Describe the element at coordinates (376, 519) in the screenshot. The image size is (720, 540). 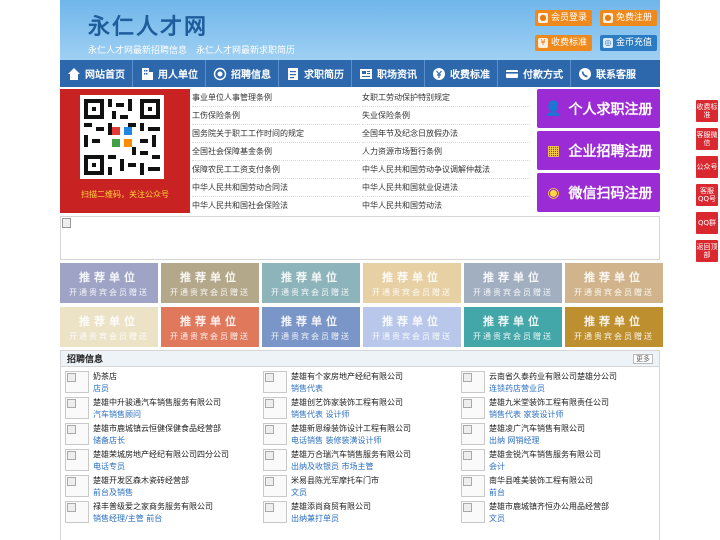
I see `job-positions: 出纳兼打单员` at that location.